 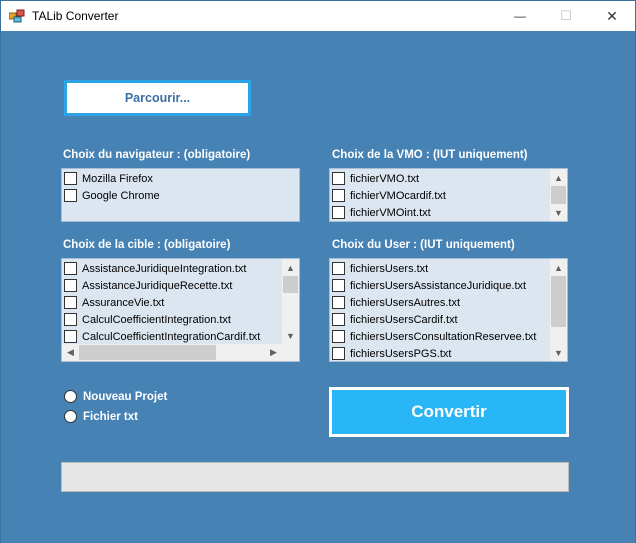 I want to click on list-item: AssistanceJuridiqueRecette.txt, so click(x=161, y=285).